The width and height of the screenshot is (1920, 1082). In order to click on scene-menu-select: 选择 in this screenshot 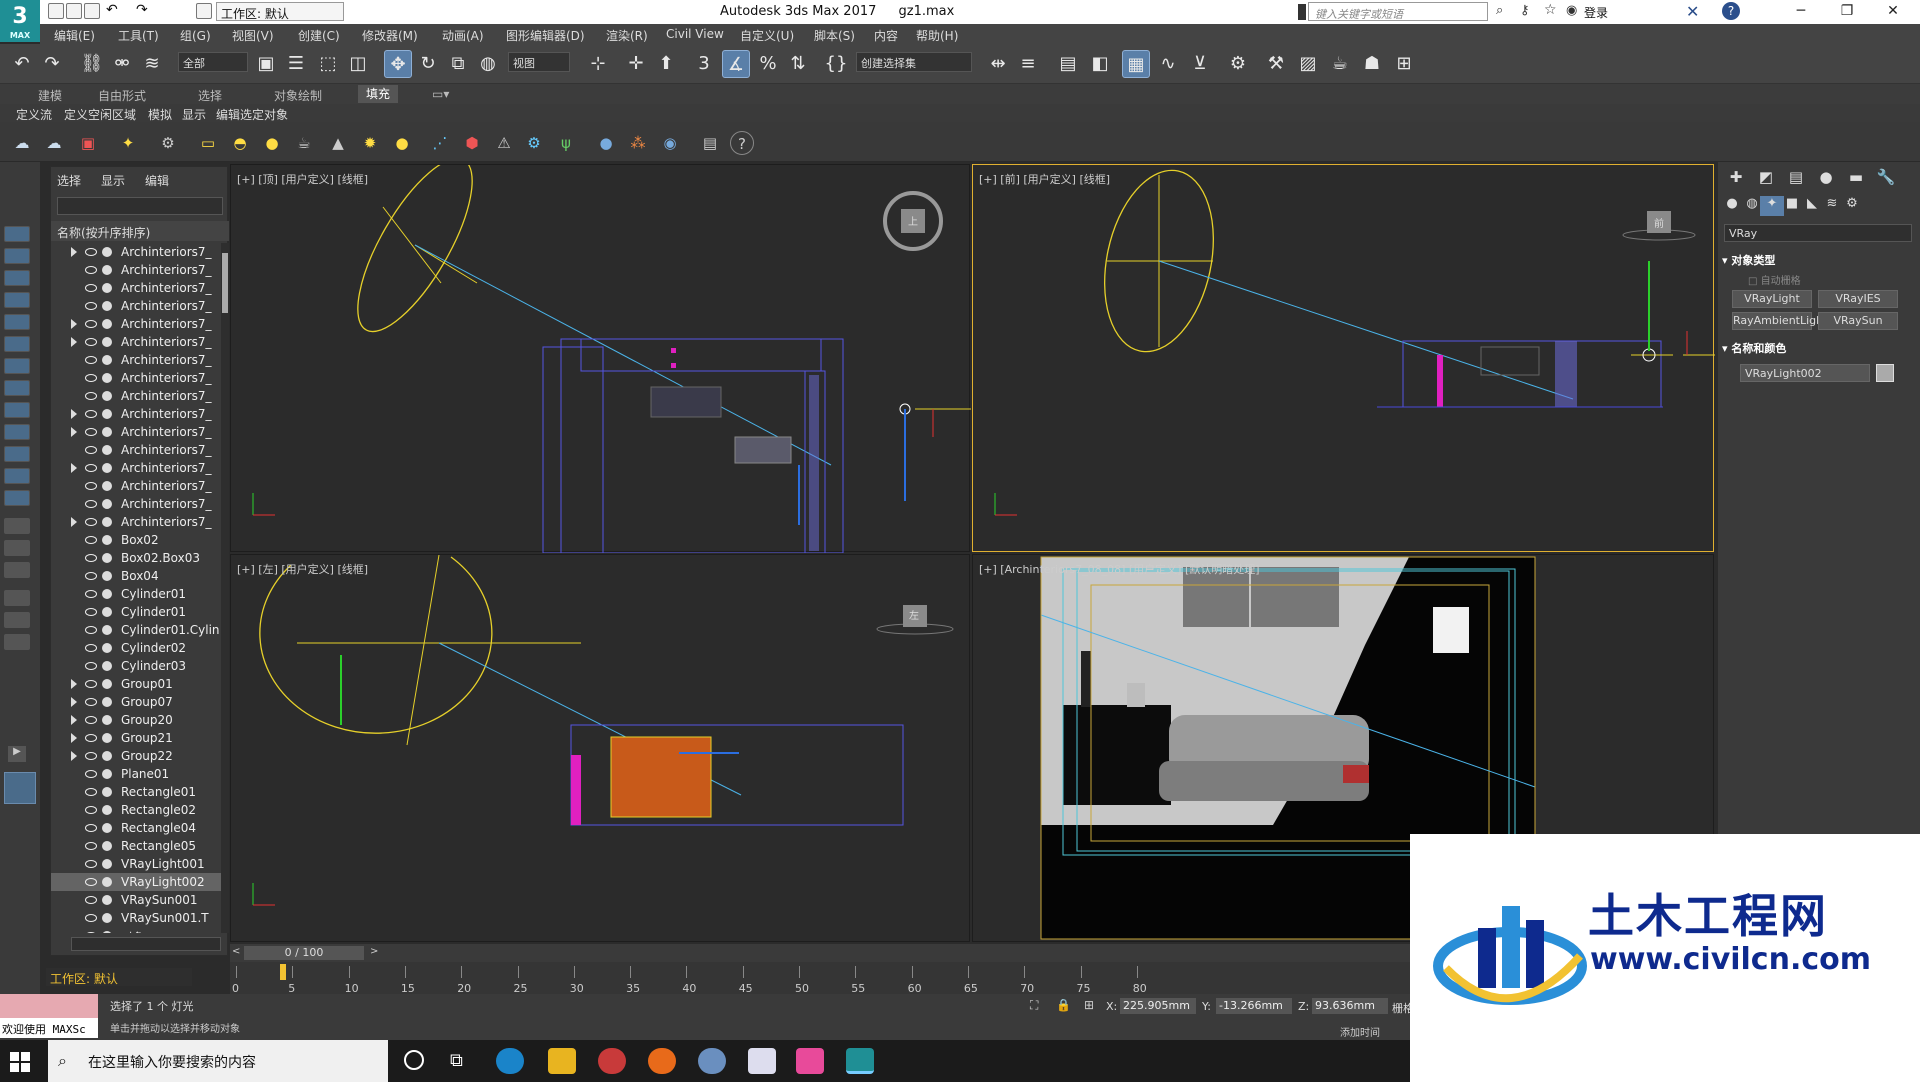, I will do `click(69, 180)`.